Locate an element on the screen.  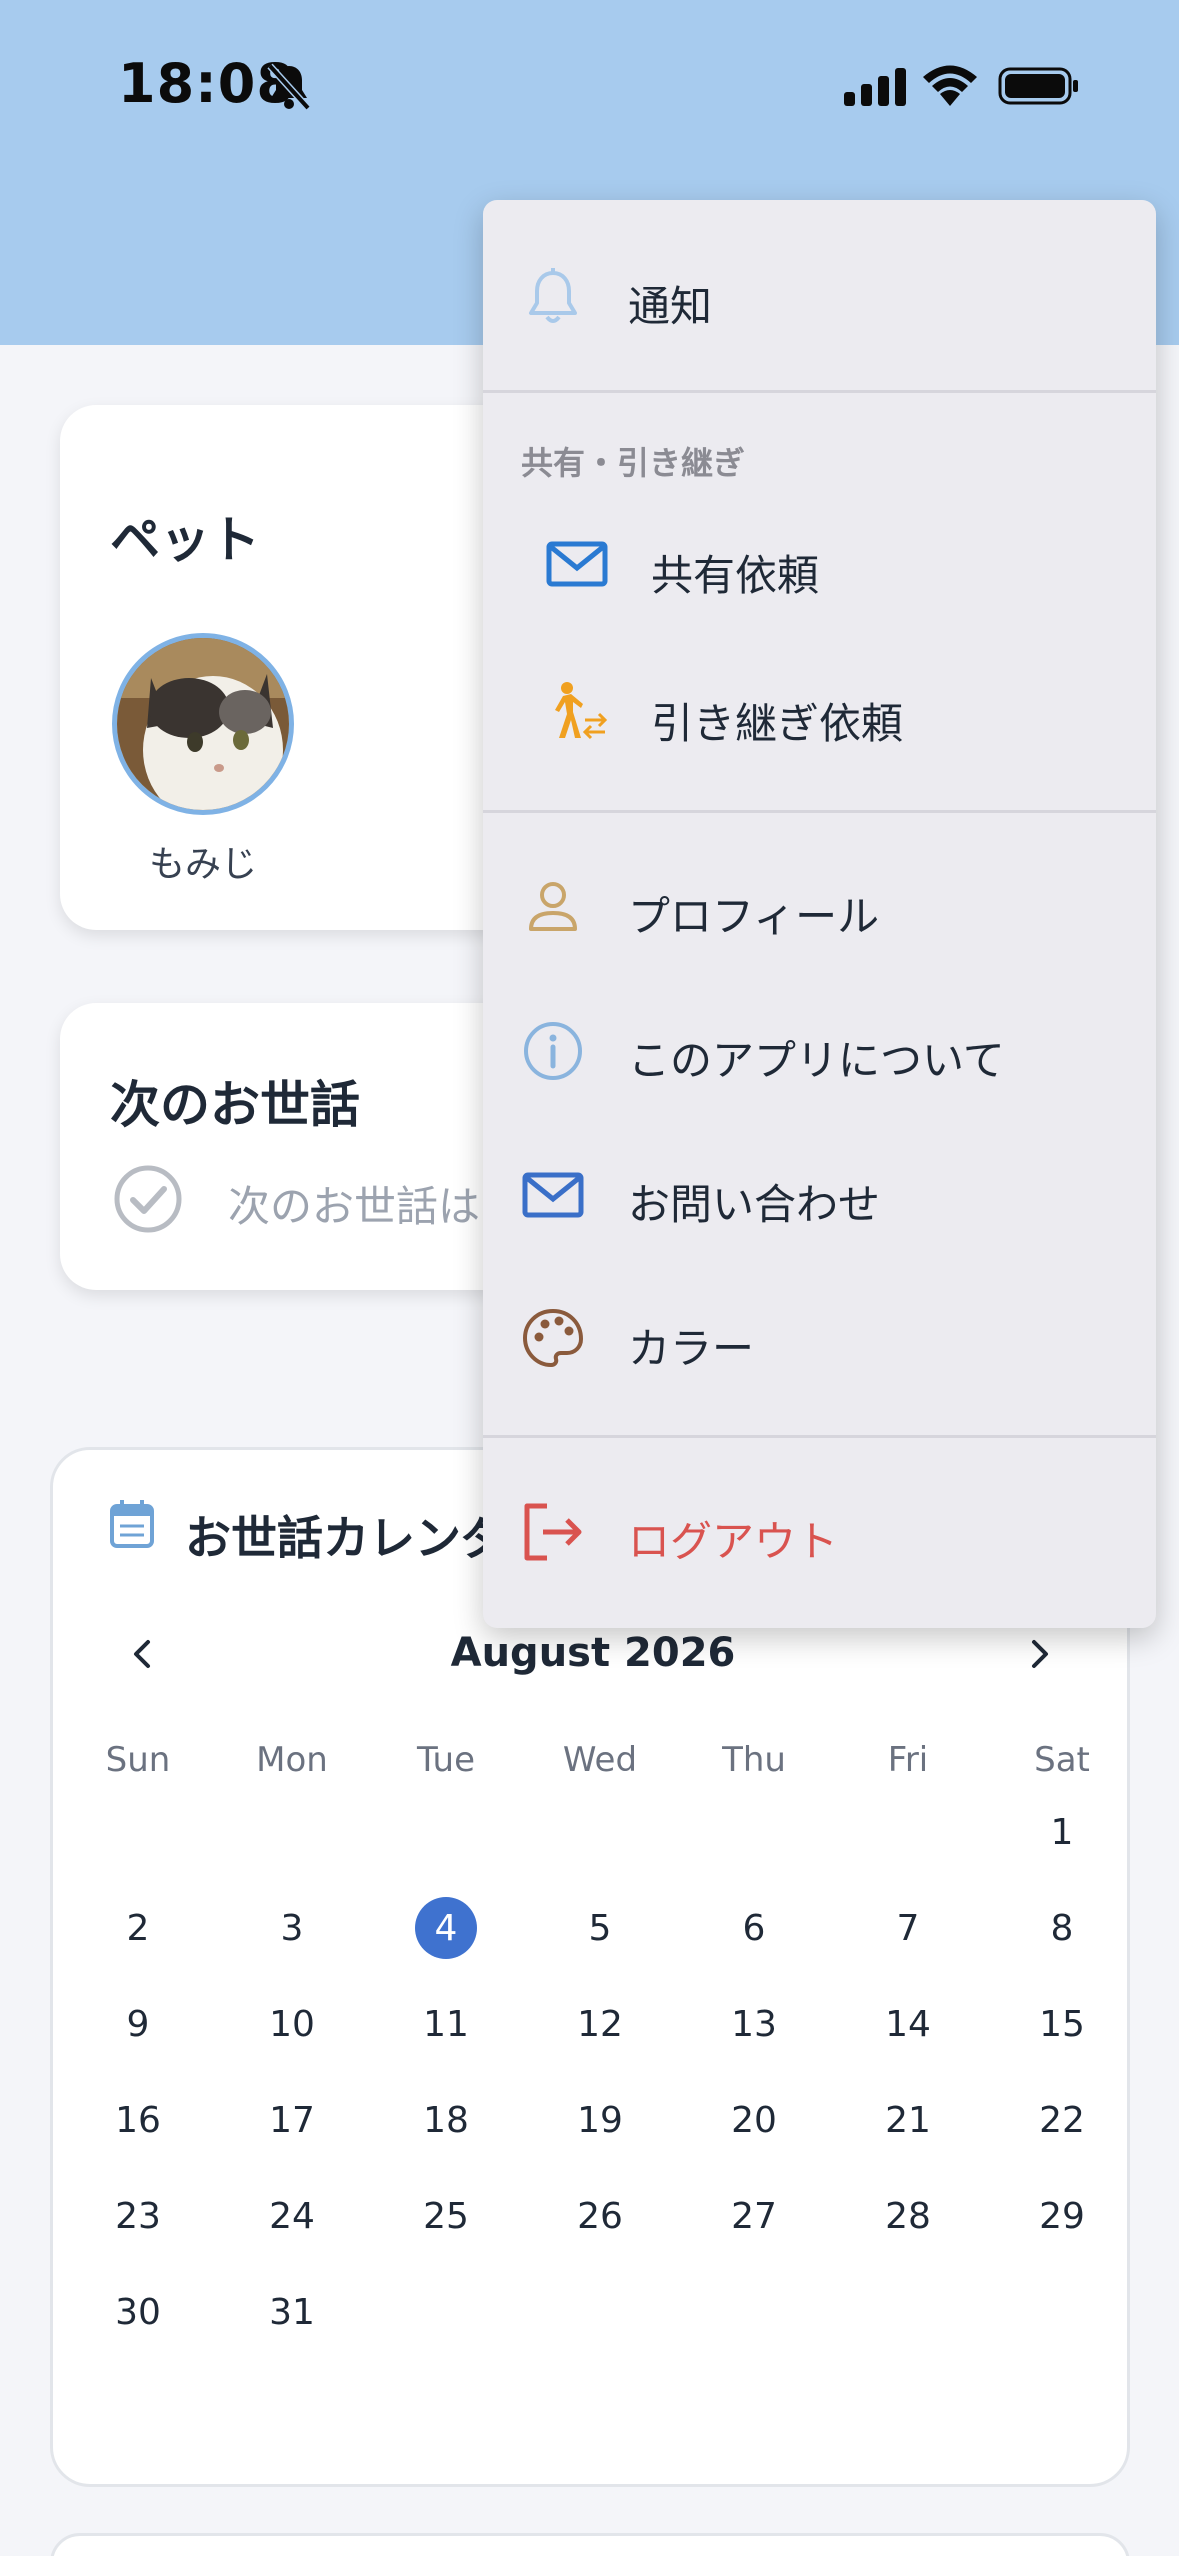
person-icon is located at coordinates (553, 906).